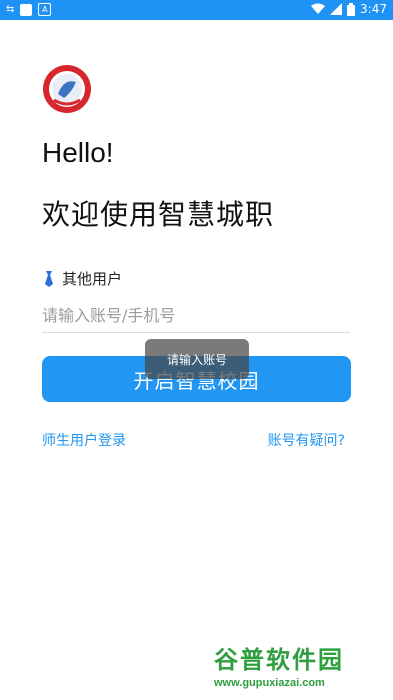 This screenshot has width=393, height=700. I want to click on toast-text: 请输入账号, so click(196, 359).